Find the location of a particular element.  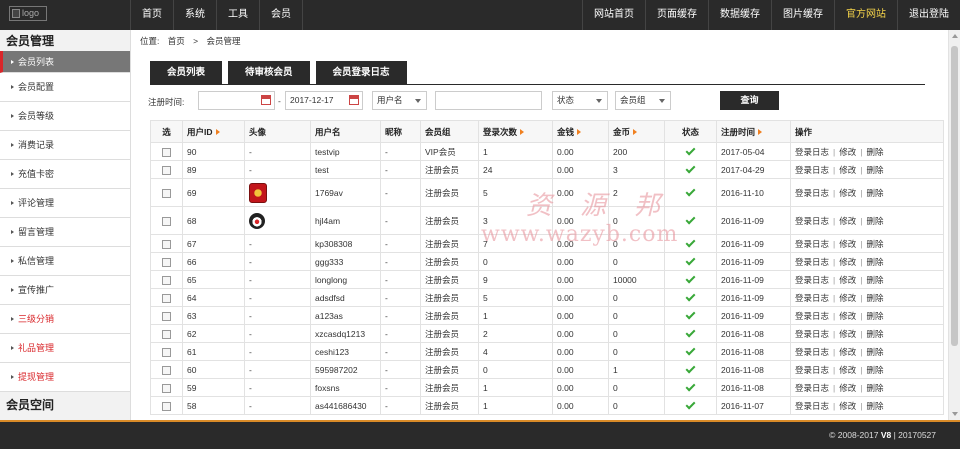

nav-data-cache: 数据缓存 is located at coordinates (739, 15).